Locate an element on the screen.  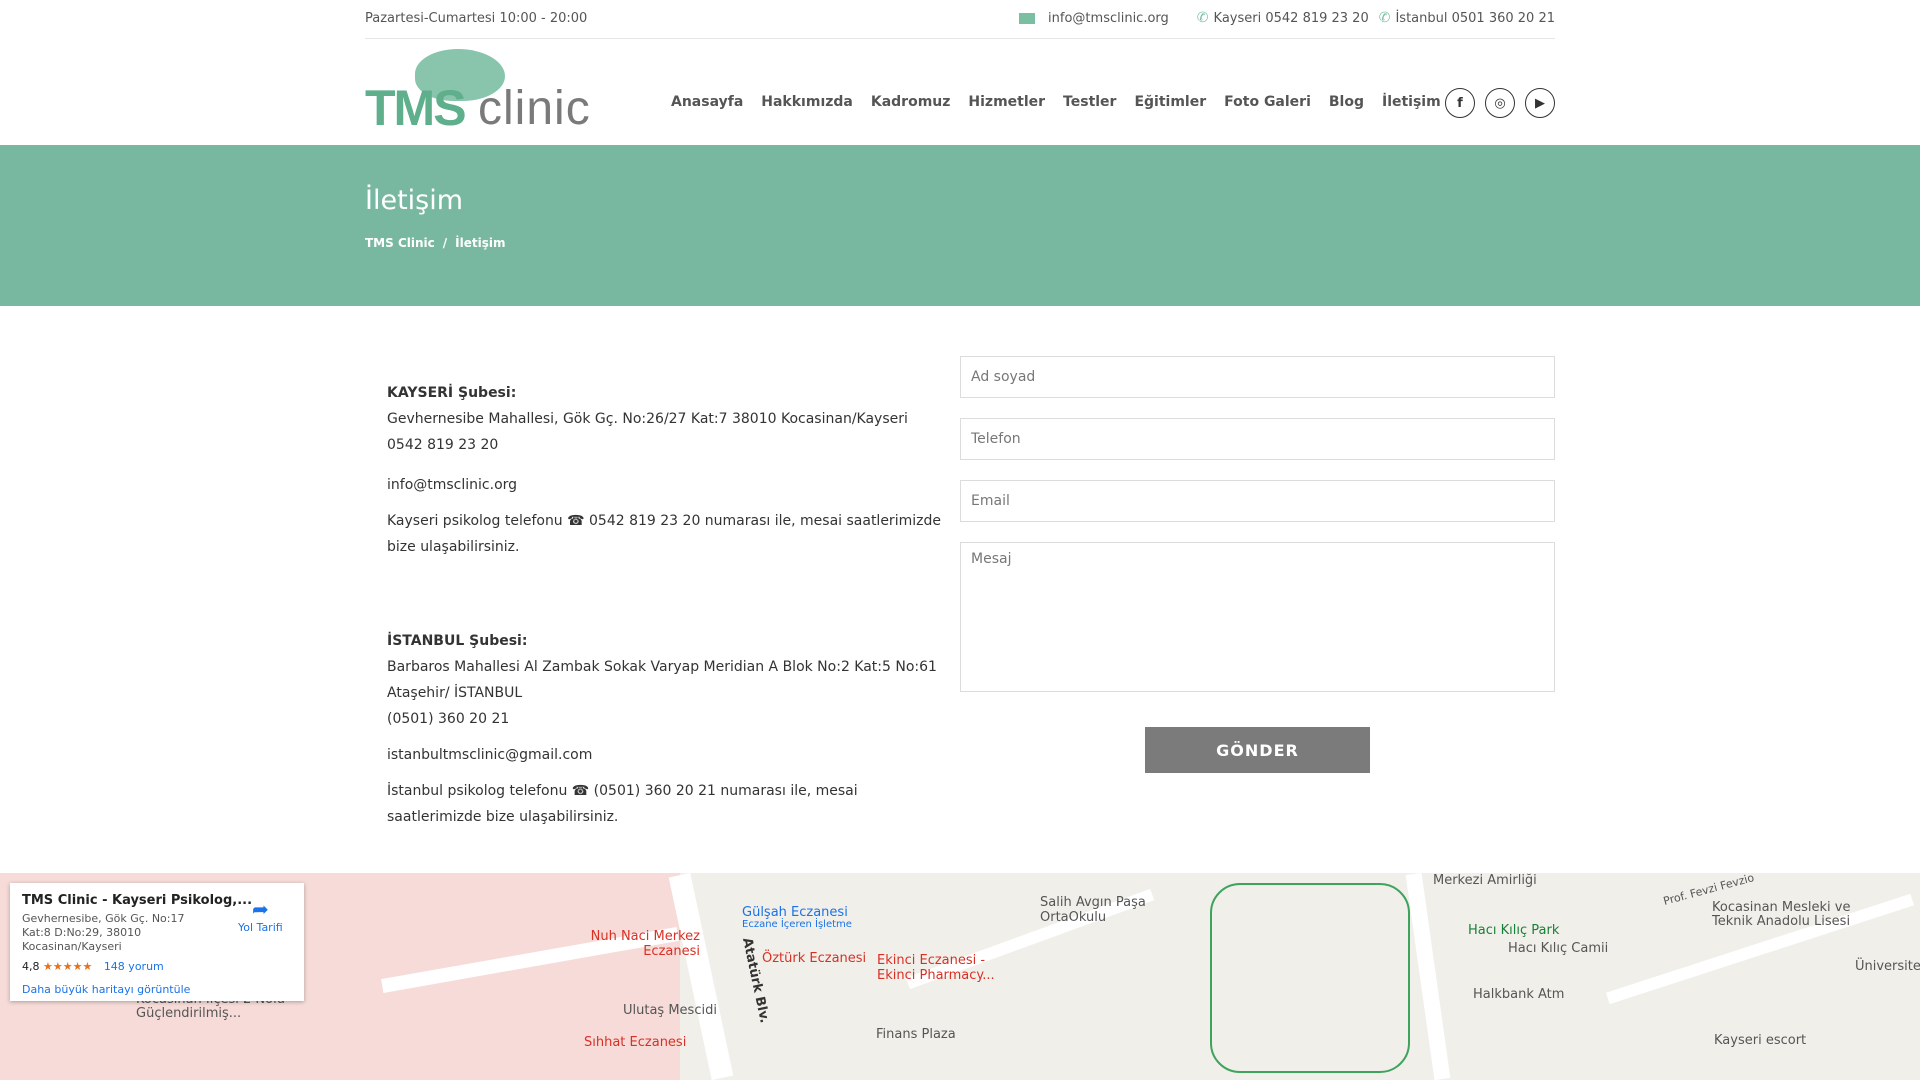
email-input: Email is located at coordinates (1257, 501).